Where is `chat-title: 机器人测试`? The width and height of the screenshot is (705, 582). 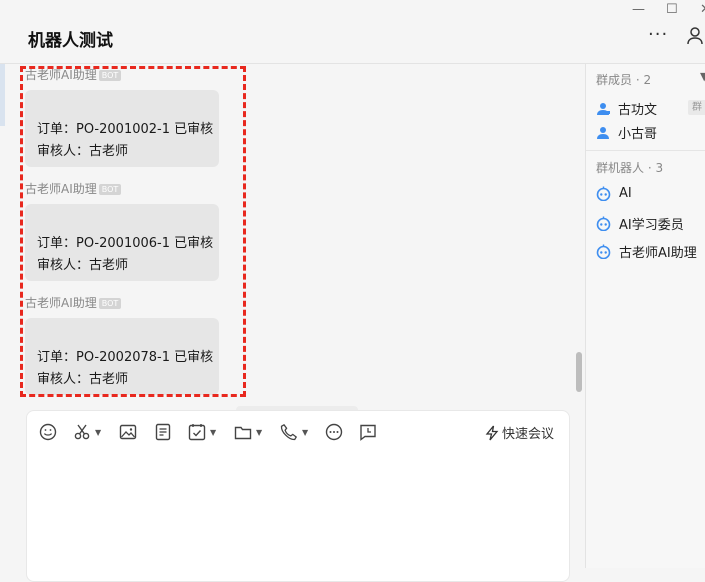
chat-title: 机器人测试 is located at coordinates (70, 41).